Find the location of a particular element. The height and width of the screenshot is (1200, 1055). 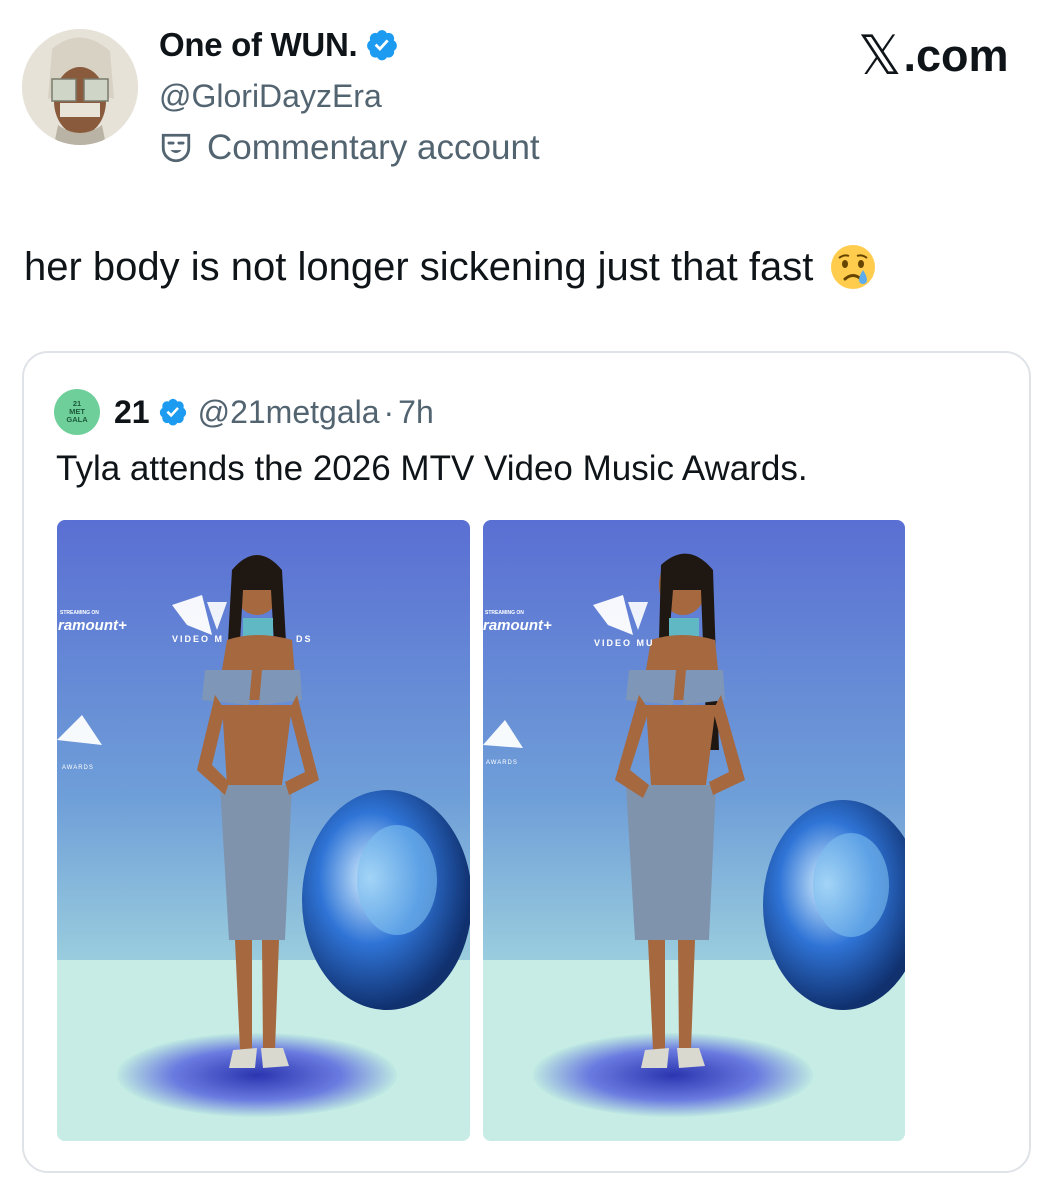

avatar-image is located at coordinates (80, 87).